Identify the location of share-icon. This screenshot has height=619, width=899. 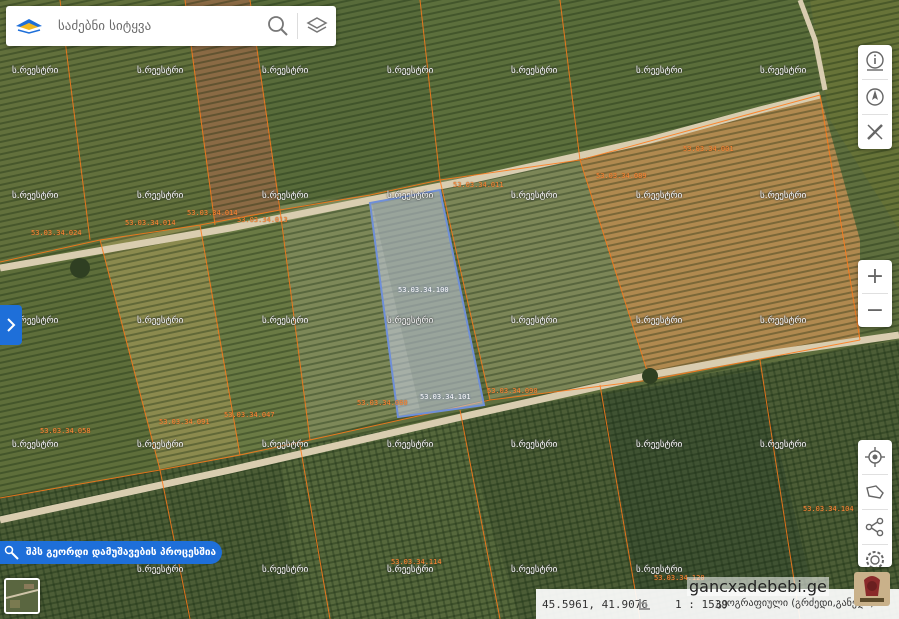
(874, 527).